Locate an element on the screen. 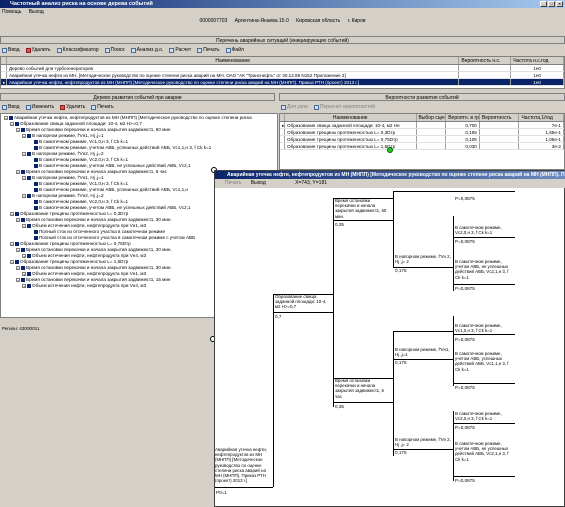 The width and height of the screenshot is (565, 507). tree-edit-button: Изменить is located at coordinates (39, 107).